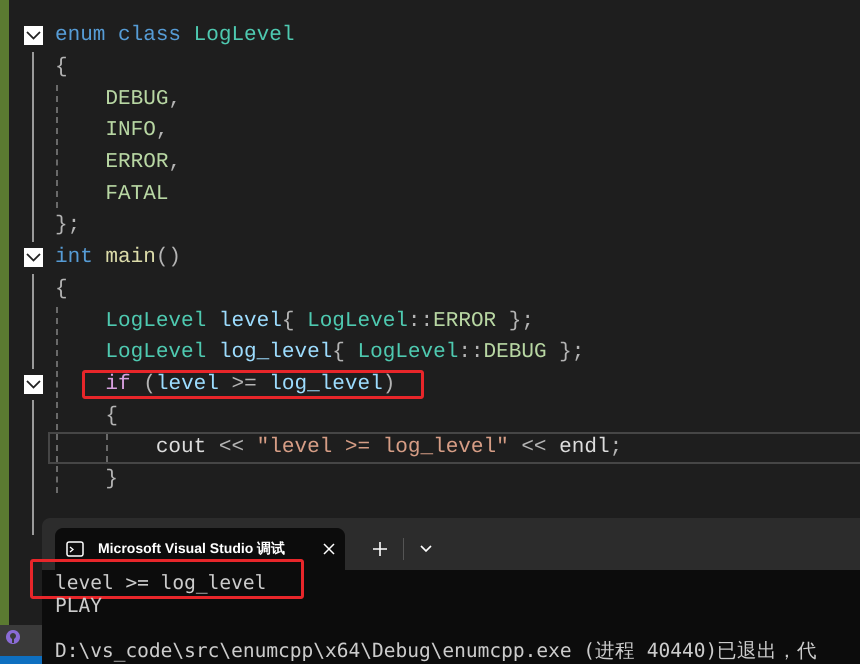 This screenshot has height=664, width=860. I want to click on code-line: LogLevel log_level{ LogLevel::DEBUG };, so click(344, 352).